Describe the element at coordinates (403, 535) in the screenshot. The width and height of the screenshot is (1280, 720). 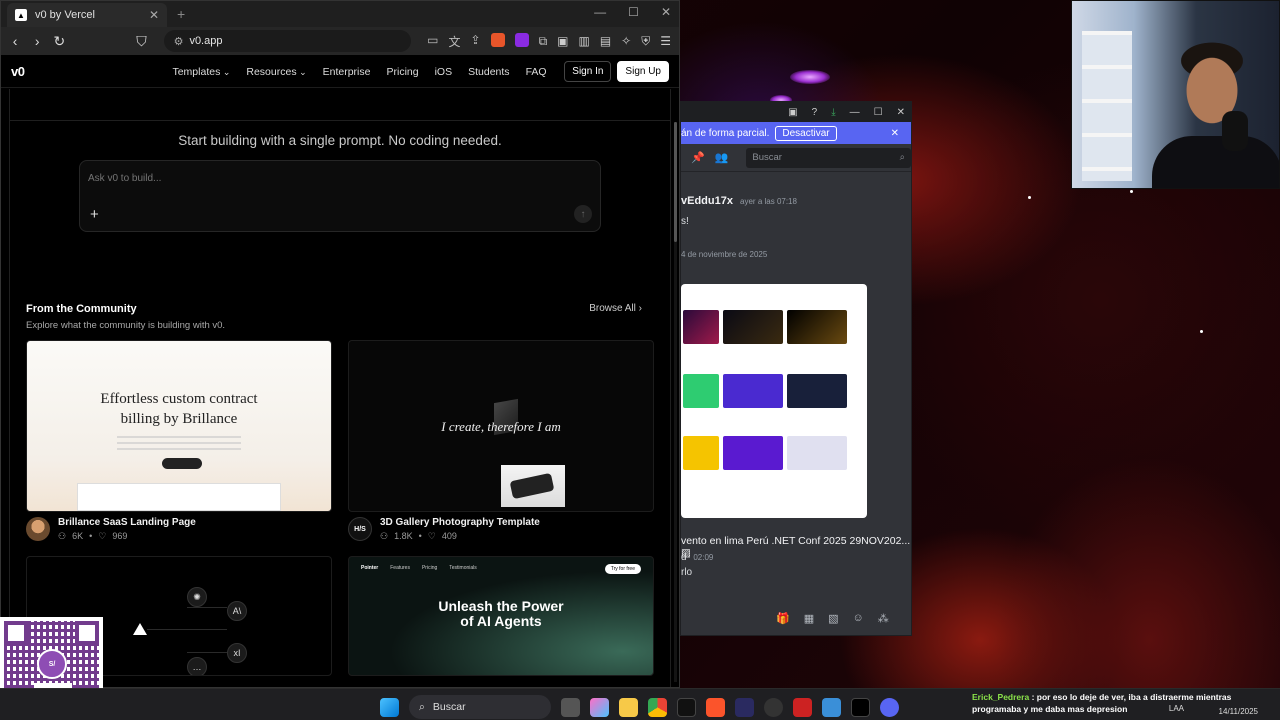
I see `forks-count: 1.8K` at that location.